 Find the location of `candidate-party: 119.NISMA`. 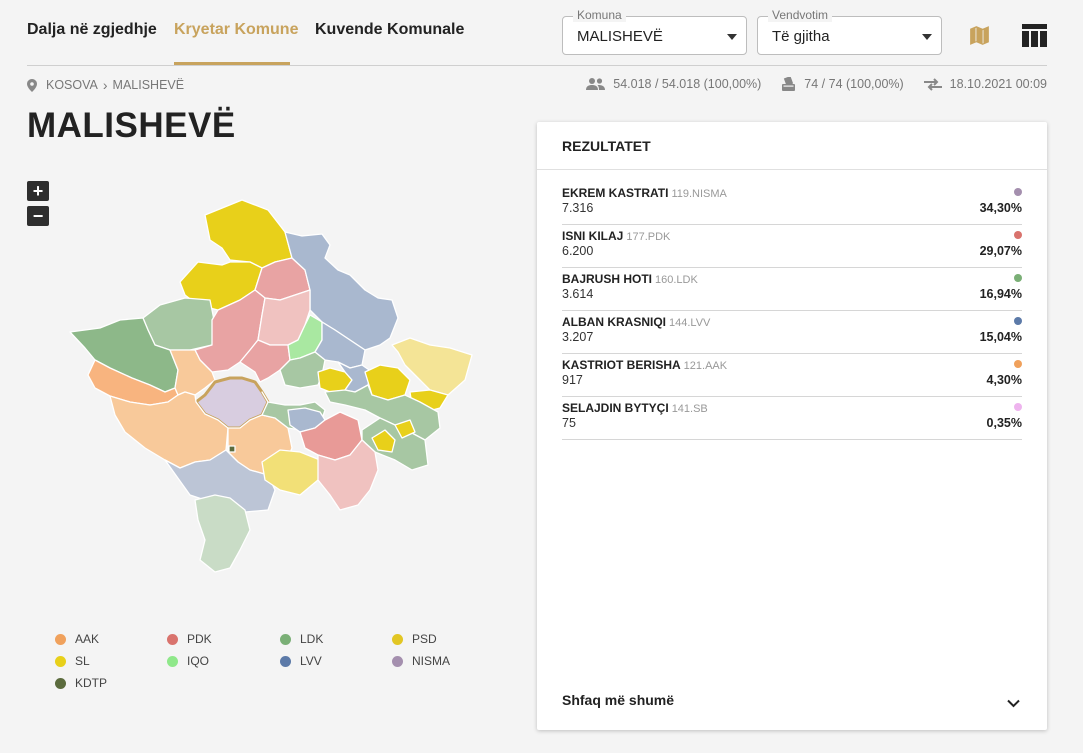

candidate-party: 119.NISMA is located at coordinates (699, 194).